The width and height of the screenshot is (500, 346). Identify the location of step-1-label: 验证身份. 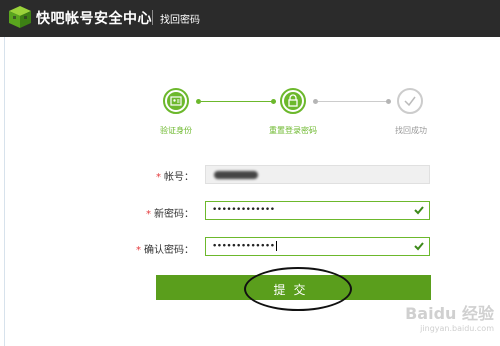
(176, 130).